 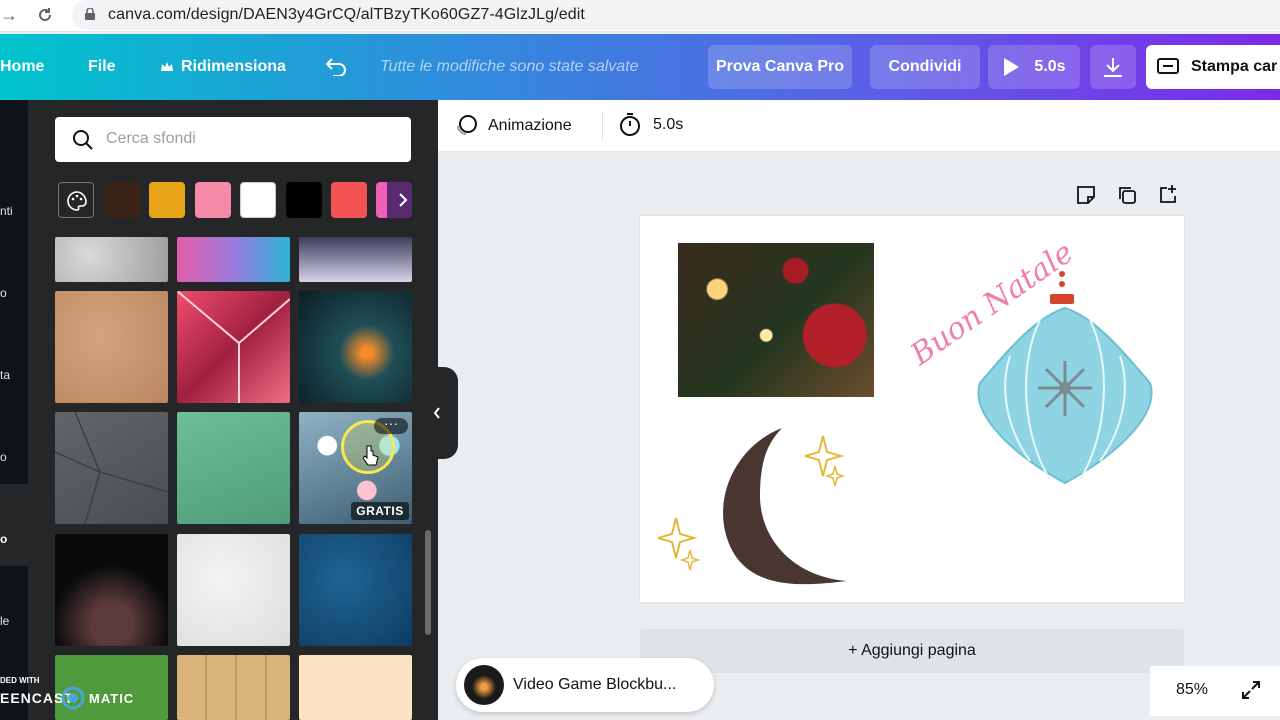 I want to click on background-thumb-neon-corner, so click(x=233, y=347).